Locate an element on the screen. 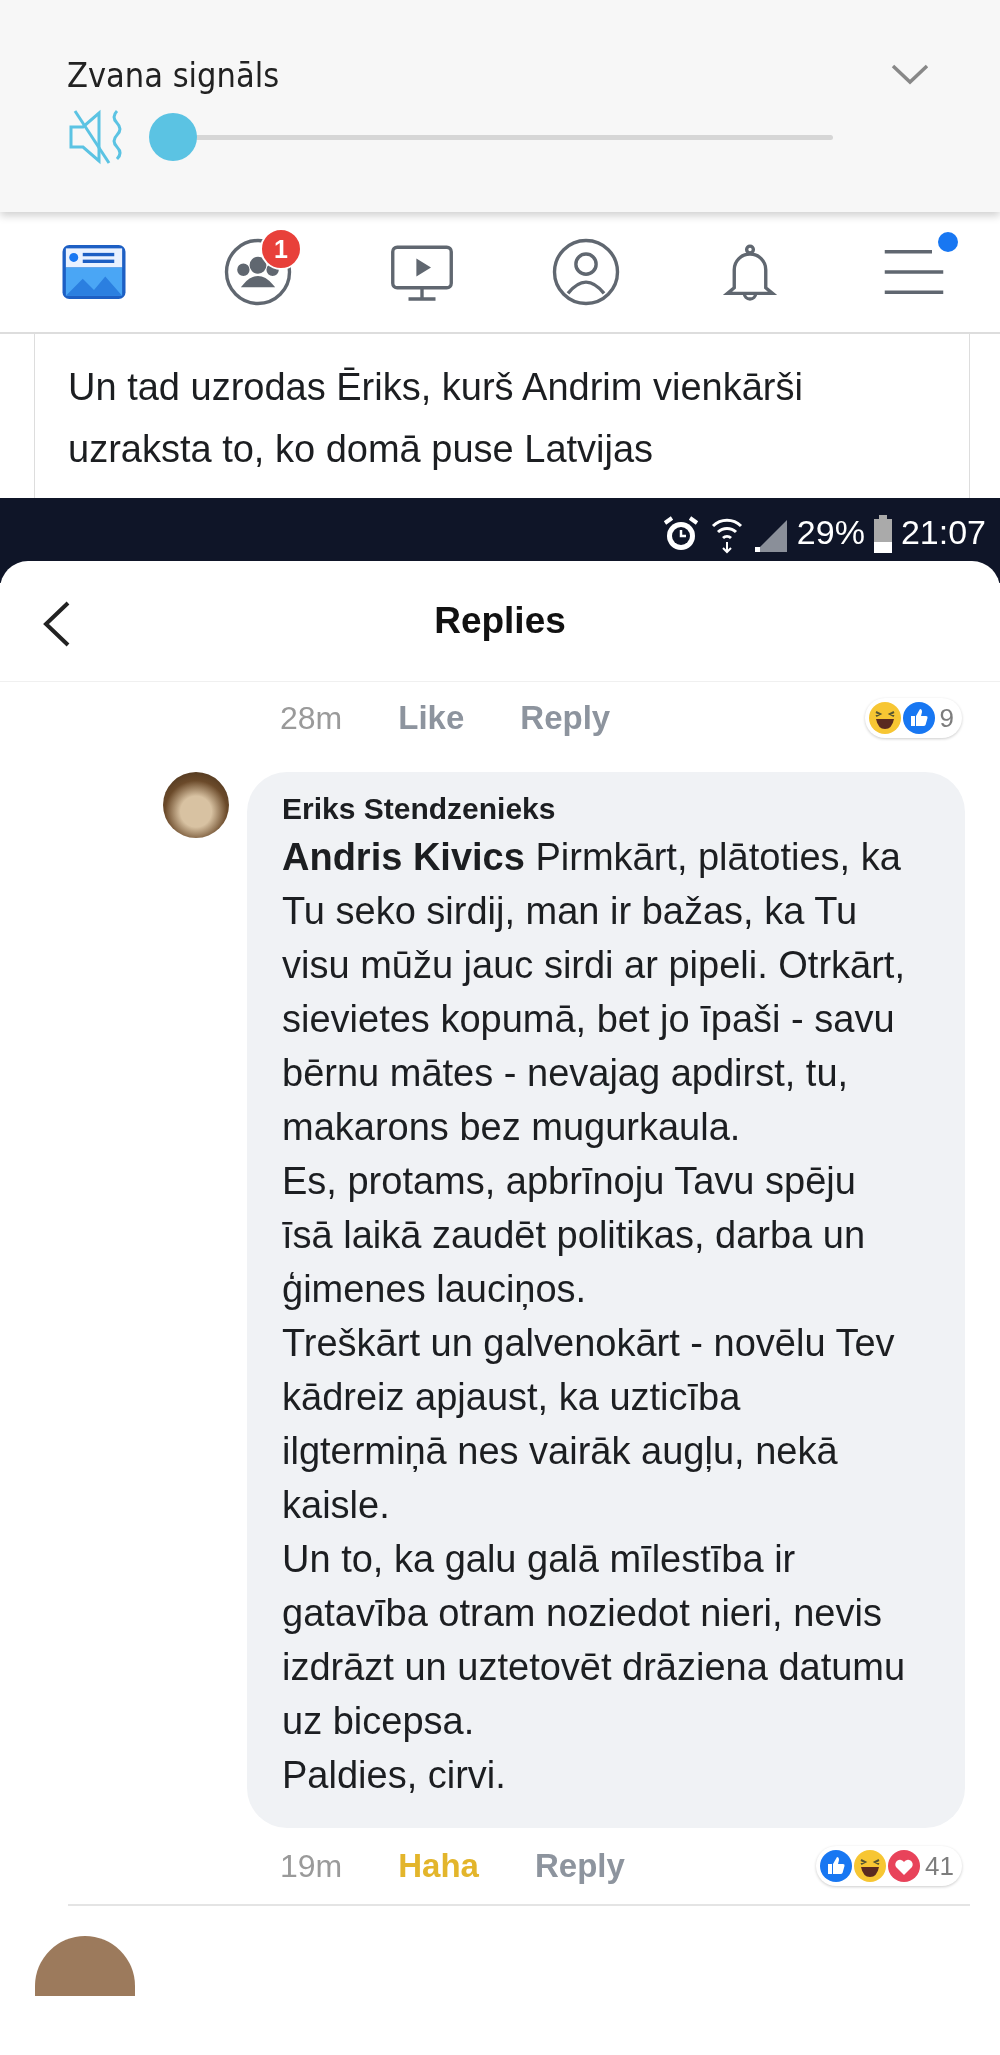  comment-time: 28m is located at coordinates (311, 718).